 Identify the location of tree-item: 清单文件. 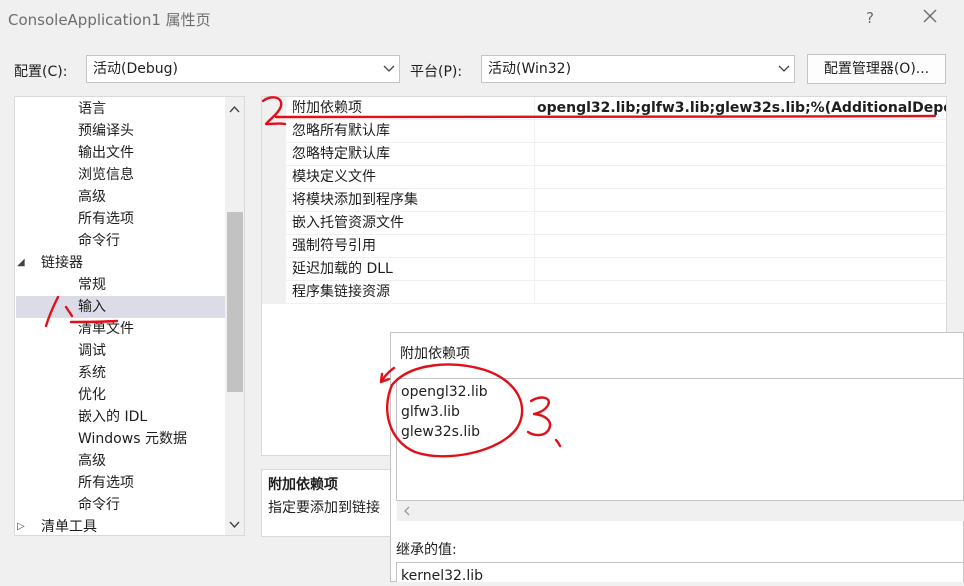
(106, 329).